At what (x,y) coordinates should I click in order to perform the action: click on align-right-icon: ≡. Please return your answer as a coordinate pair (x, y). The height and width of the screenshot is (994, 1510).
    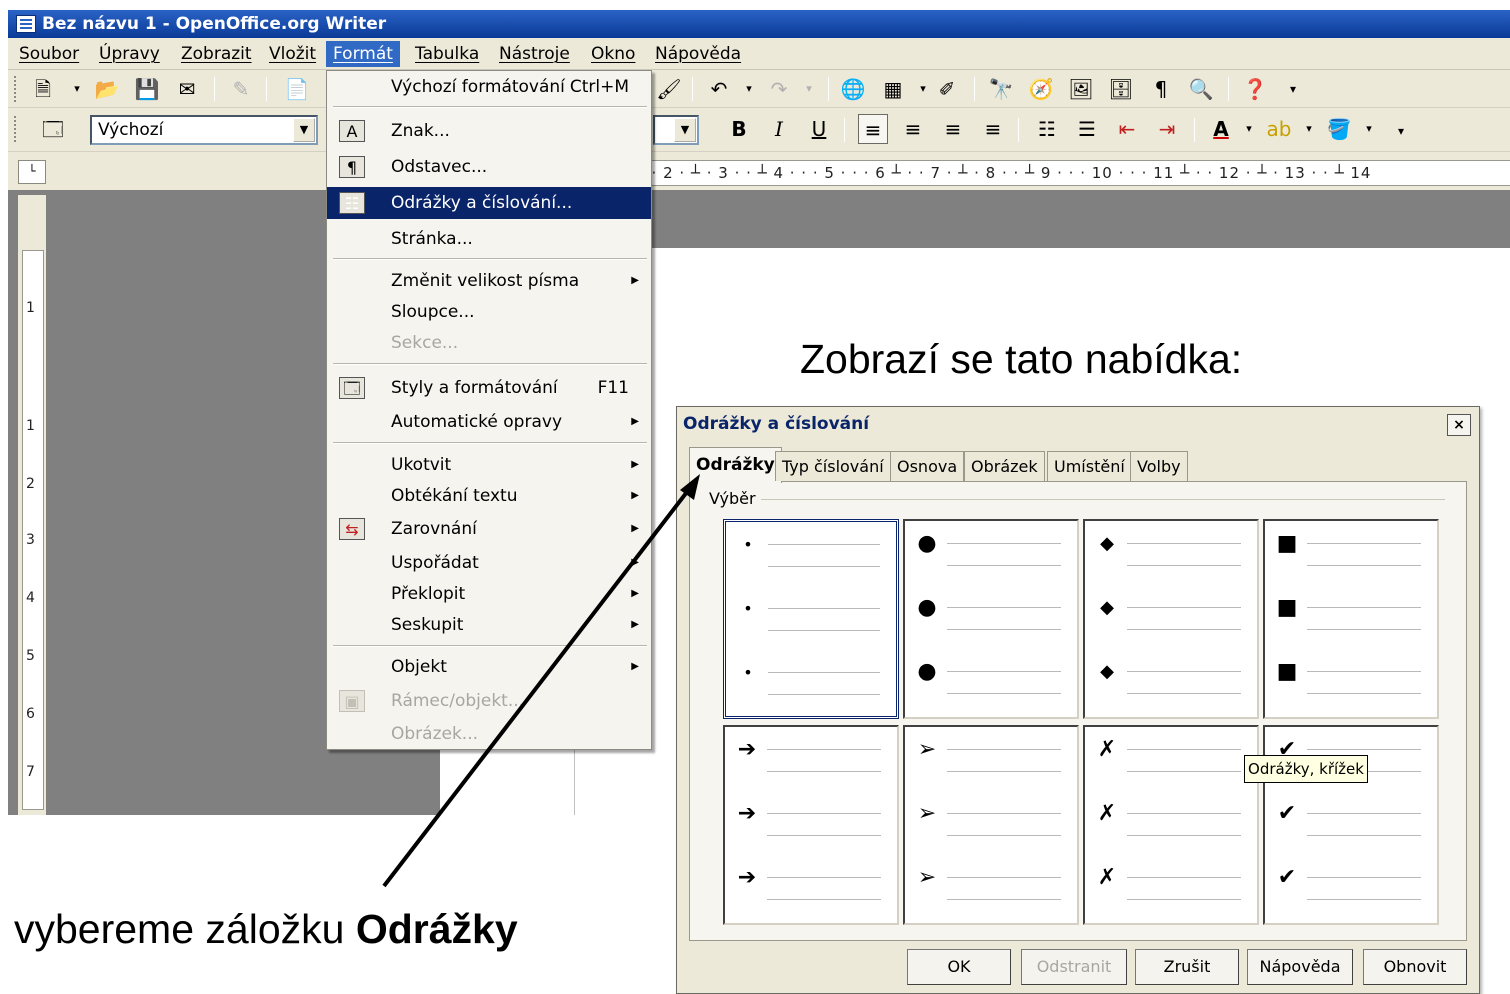
    Looking at the image, I should click on (953, 129).